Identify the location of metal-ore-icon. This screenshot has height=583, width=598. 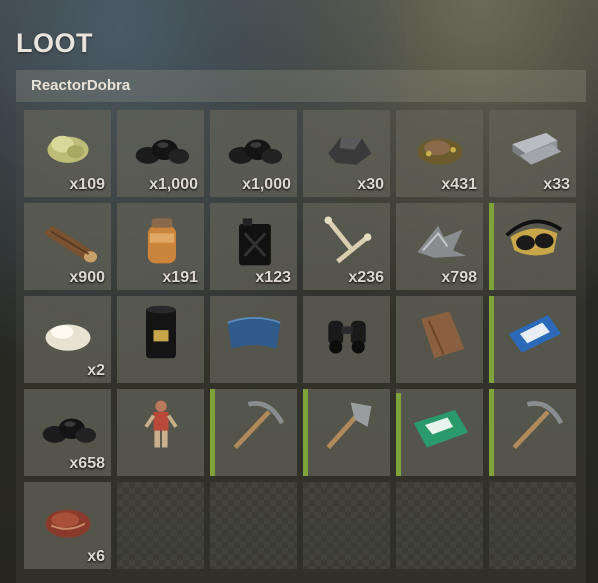
(350, 150).